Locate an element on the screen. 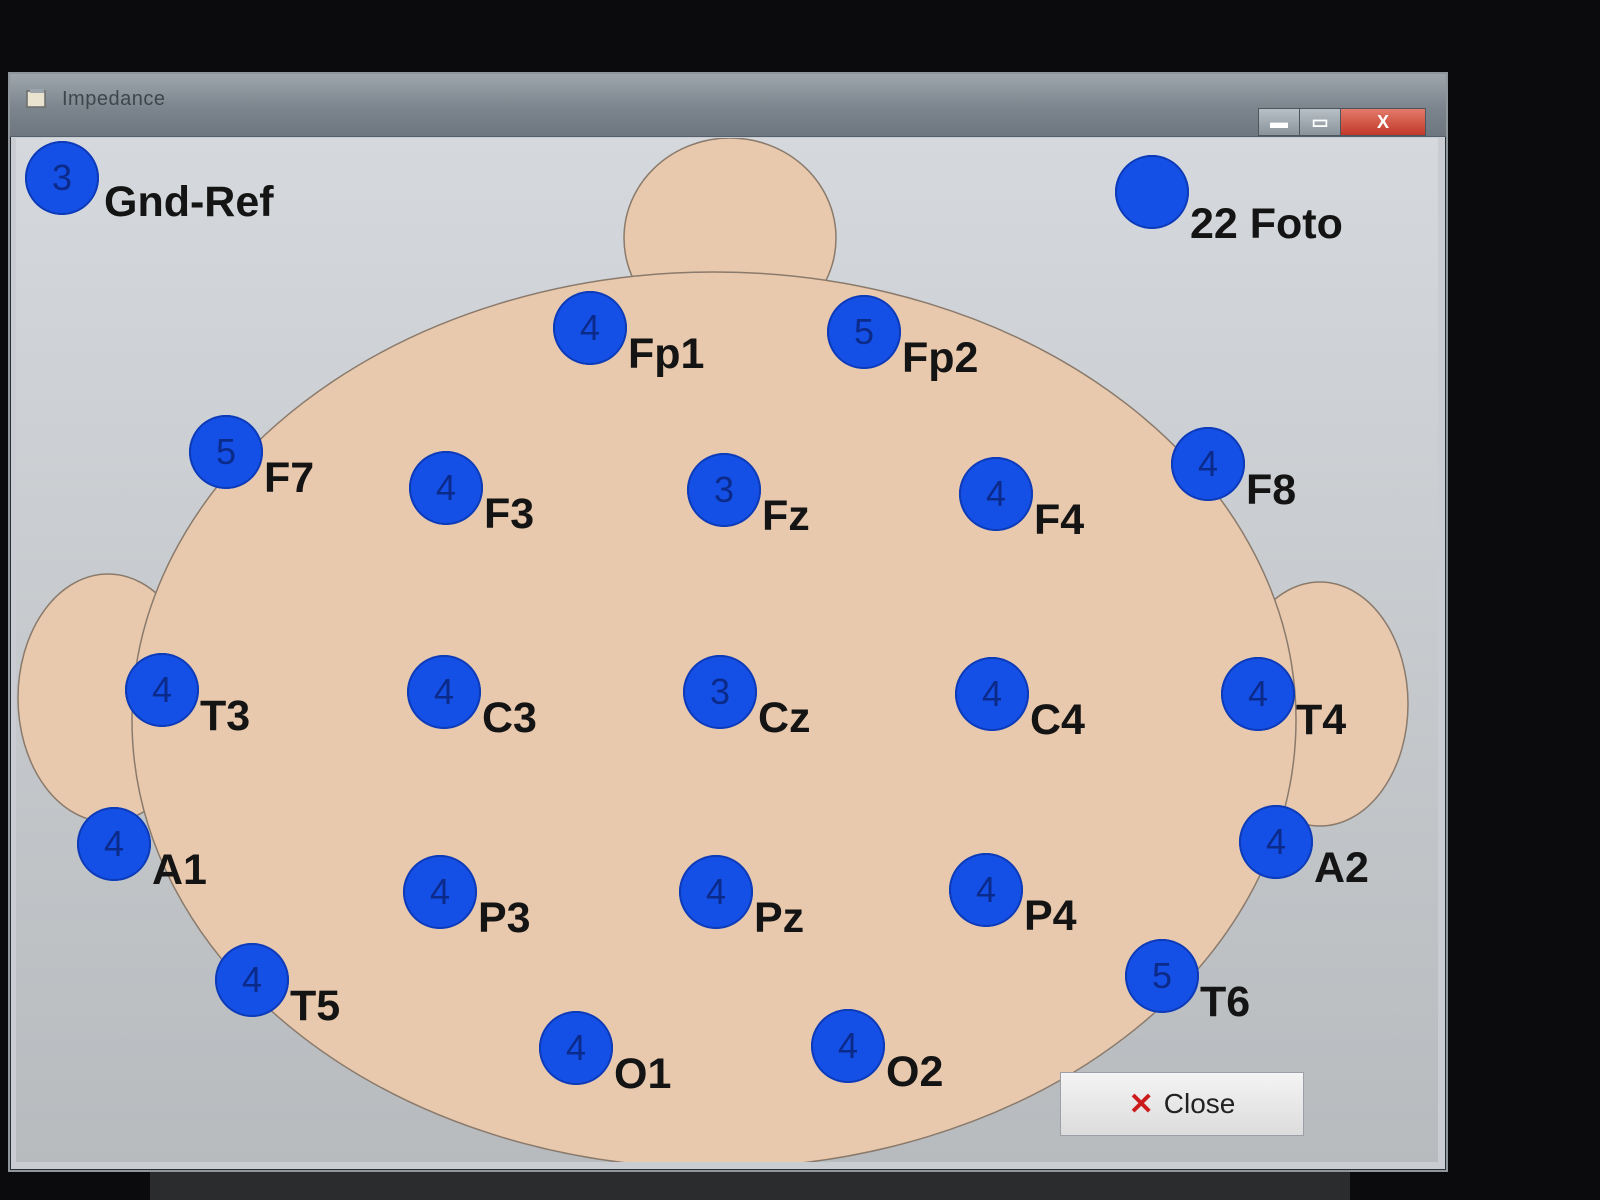 The image size is (1600, 1200). electrode-label-t3: T3 is located at coordinates (225, 716).